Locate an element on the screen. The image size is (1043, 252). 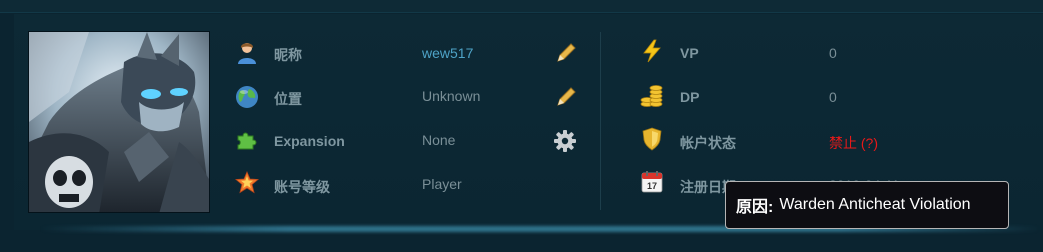
vp-value: 0 is located at coordinates (833, 53).